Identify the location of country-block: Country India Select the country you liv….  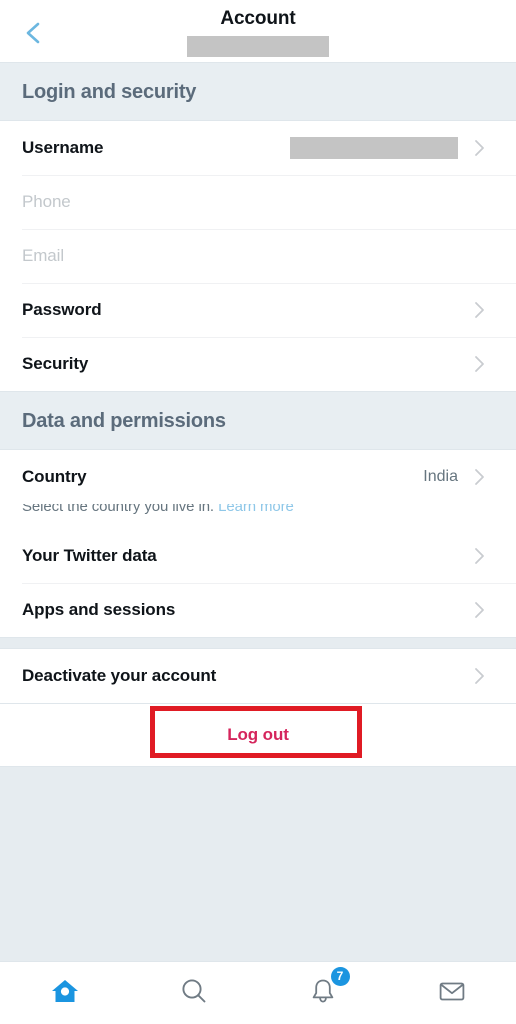
(258, 489).